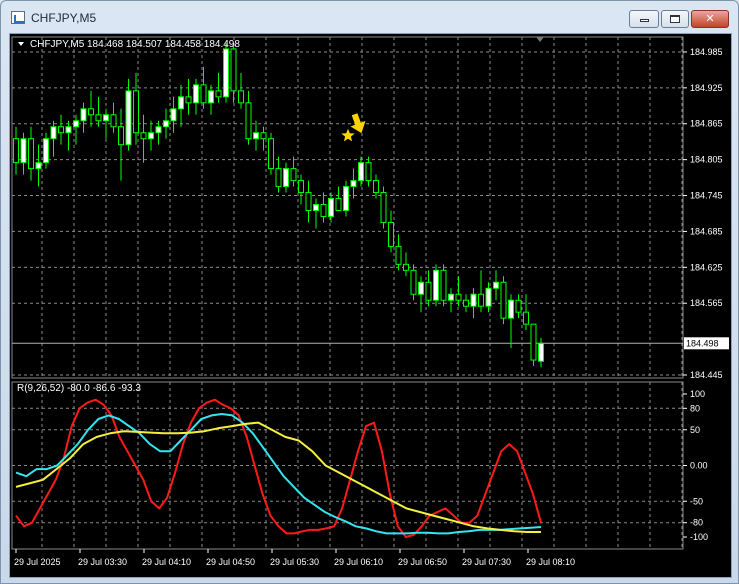  Describe the element at coordinates (369, 18) in the screenshot. I see `title-bar: CHFJPY,M5 ✕` at that location.